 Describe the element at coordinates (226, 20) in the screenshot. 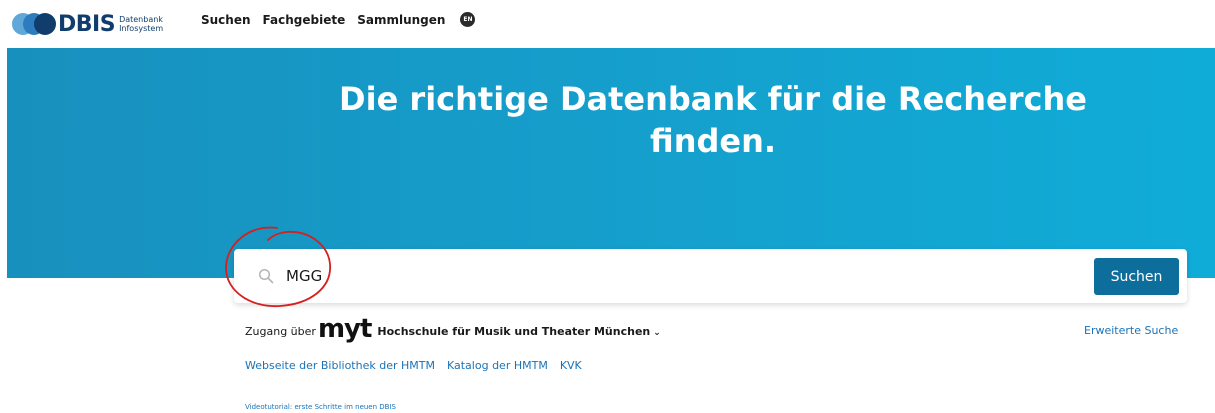

I see `nav-item-suchen: Suchen` at that location.